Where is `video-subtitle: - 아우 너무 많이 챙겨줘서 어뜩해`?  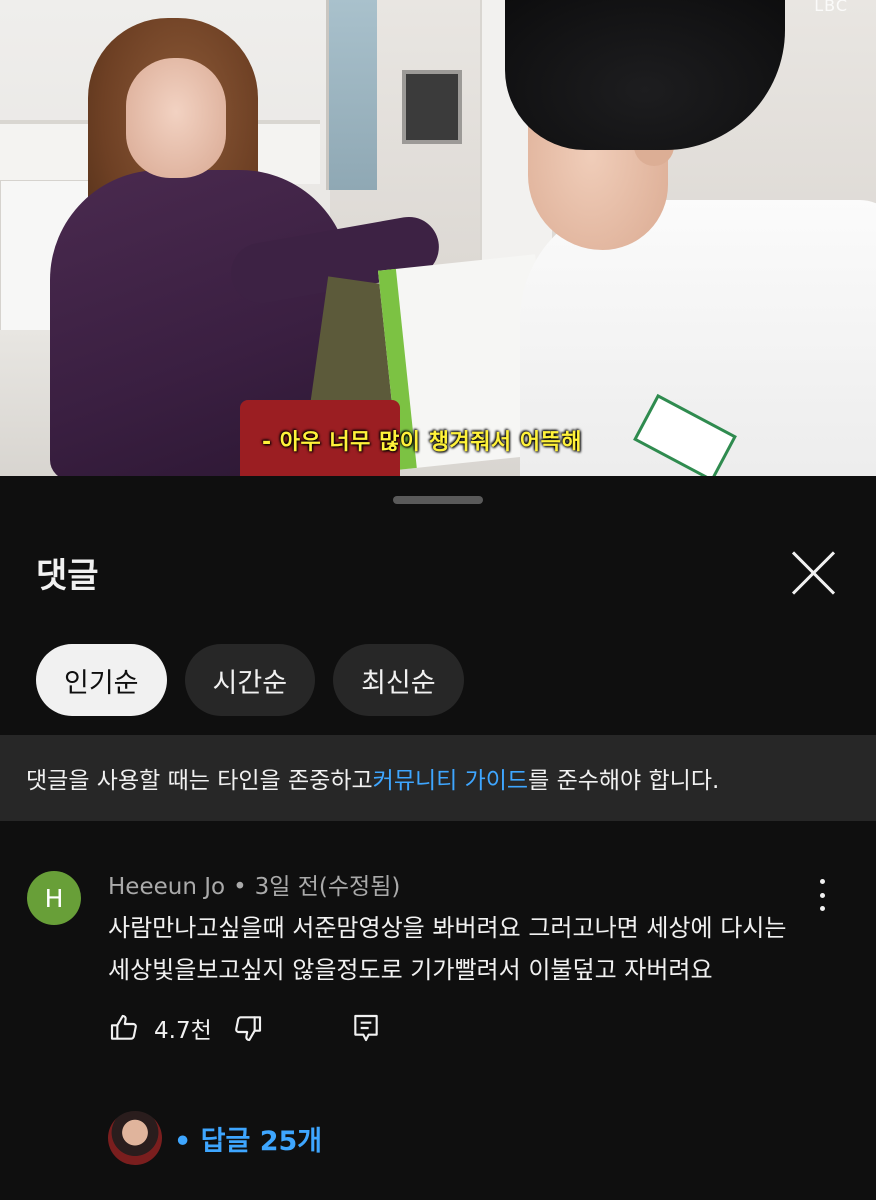
video-subtitle: - 아우 너무 많이 챙겨줘서 어뜩해 is located at coordinates (422, 442).